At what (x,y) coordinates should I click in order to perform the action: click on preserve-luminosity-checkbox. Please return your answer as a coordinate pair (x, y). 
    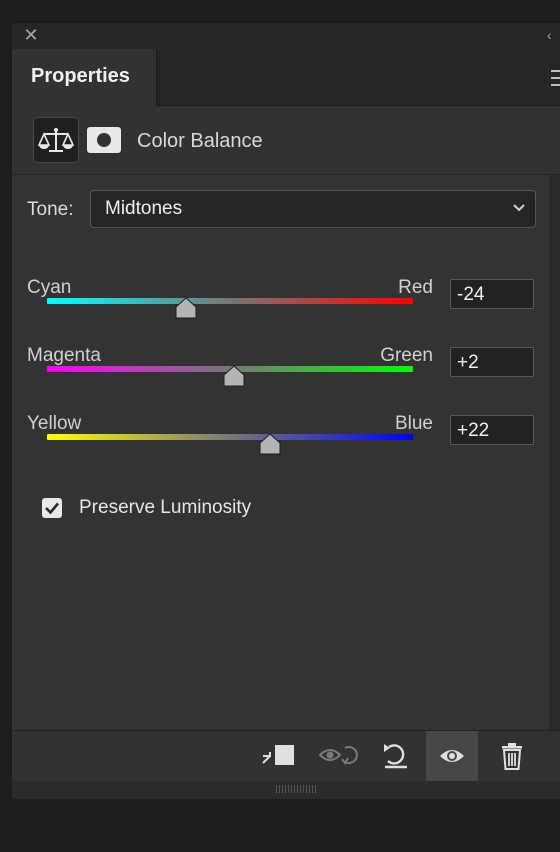
    Looking at the image, I should click on (52, 508).